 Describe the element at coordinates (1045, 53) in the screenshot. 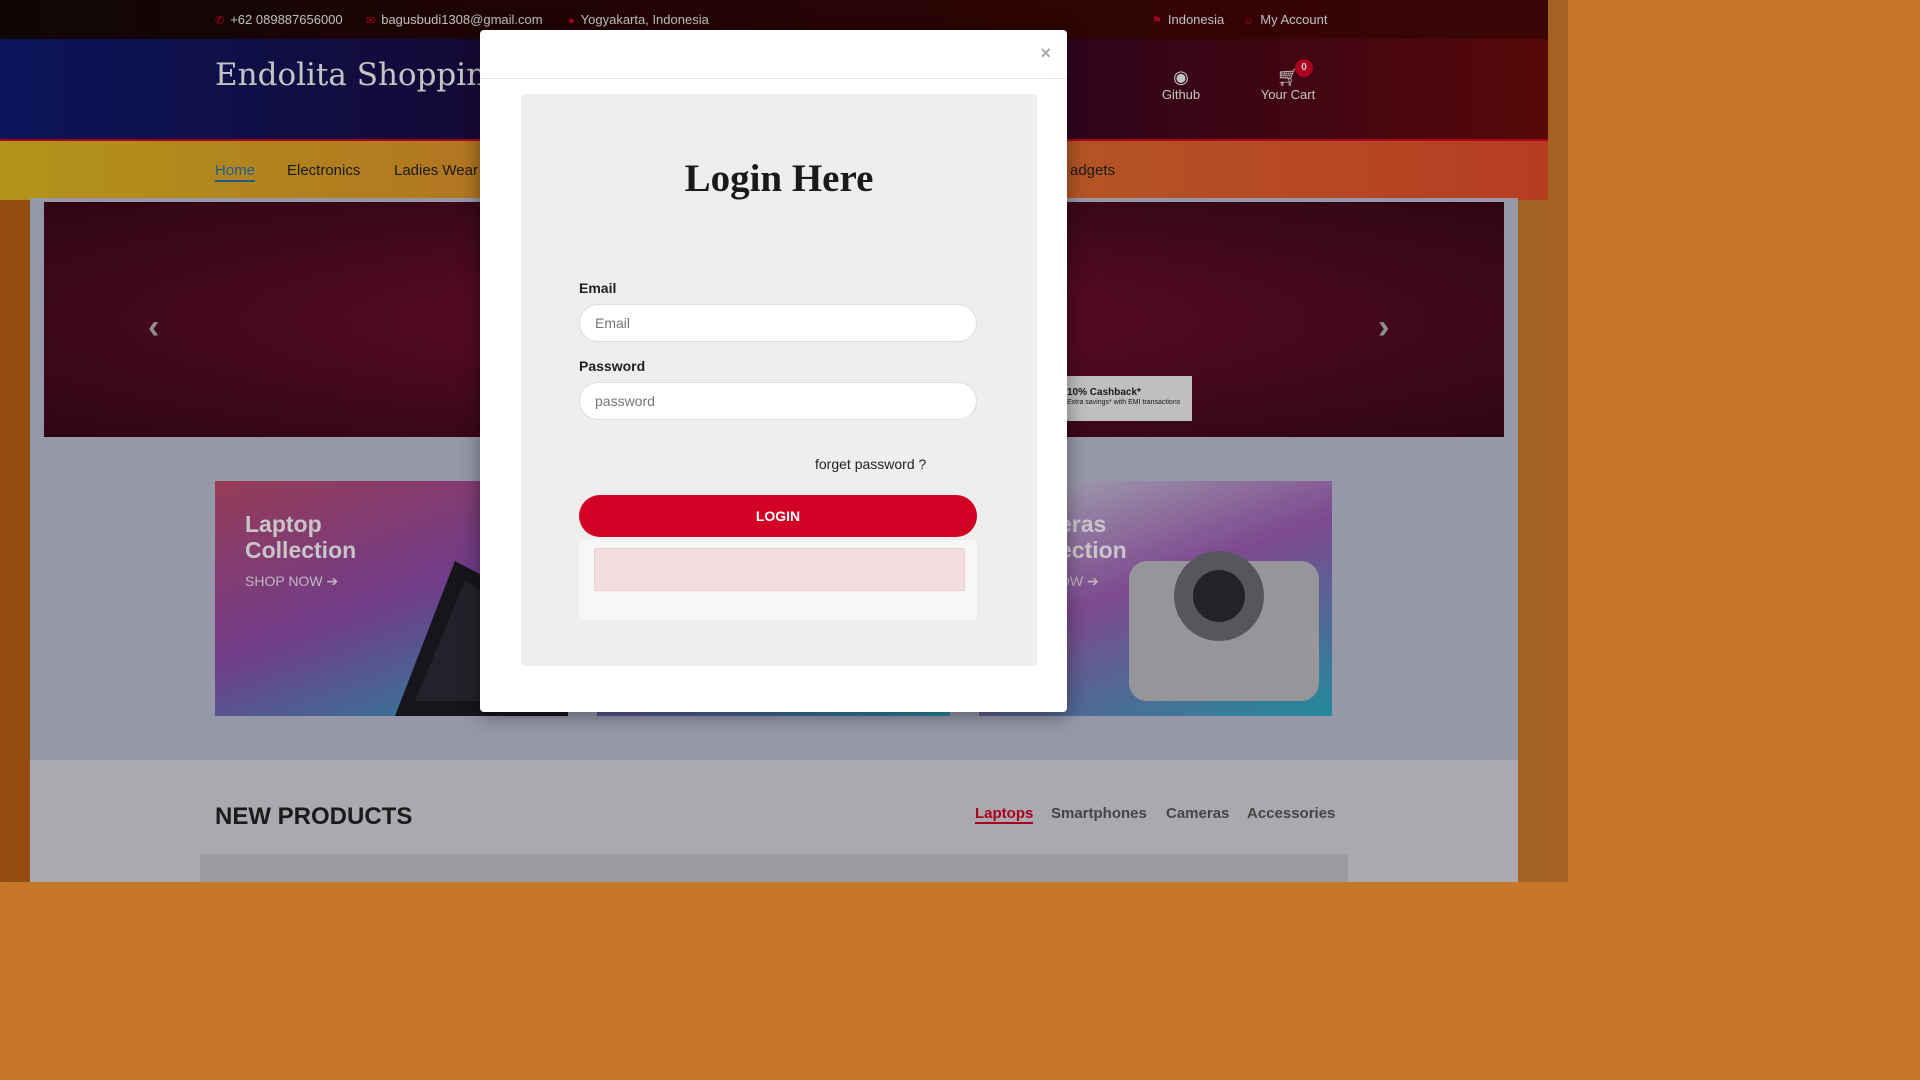

I see `close-button: ×` at that location.